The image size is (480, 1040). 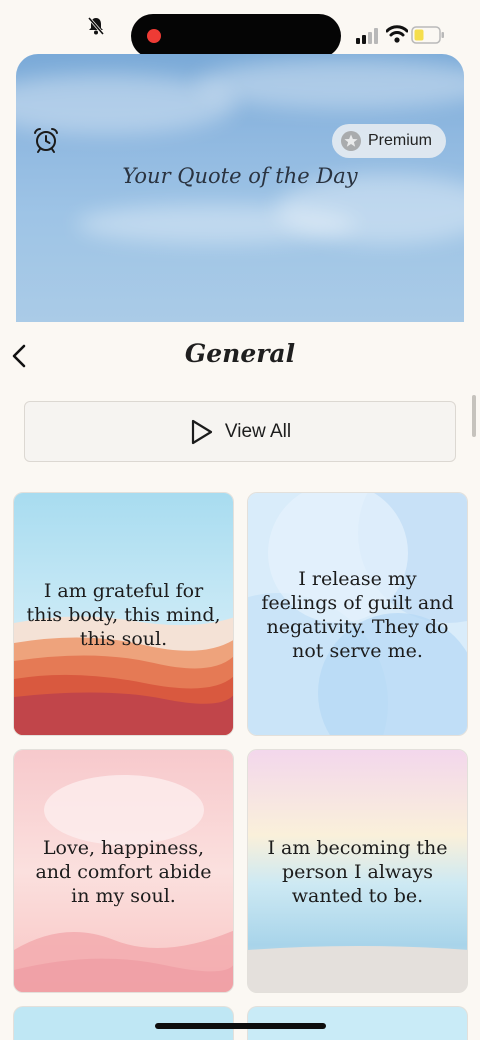 What do you see at coordinates (367, 36) in the screenshot?
I see `signal-icon` at bounding box center [367, 36].